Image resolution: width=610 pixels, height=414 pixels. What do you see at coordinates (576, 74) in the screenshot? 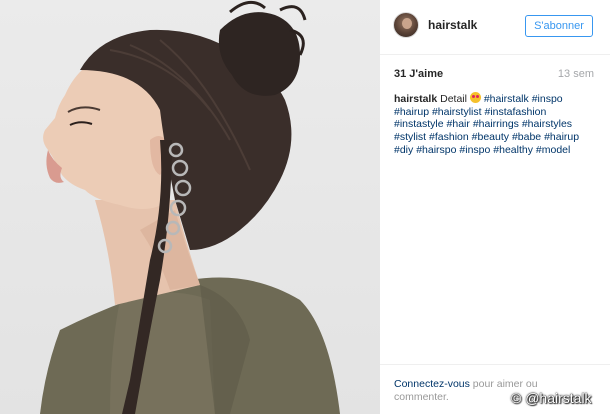
I see `post-time: 13 sem` at bounding box center [576, 74].